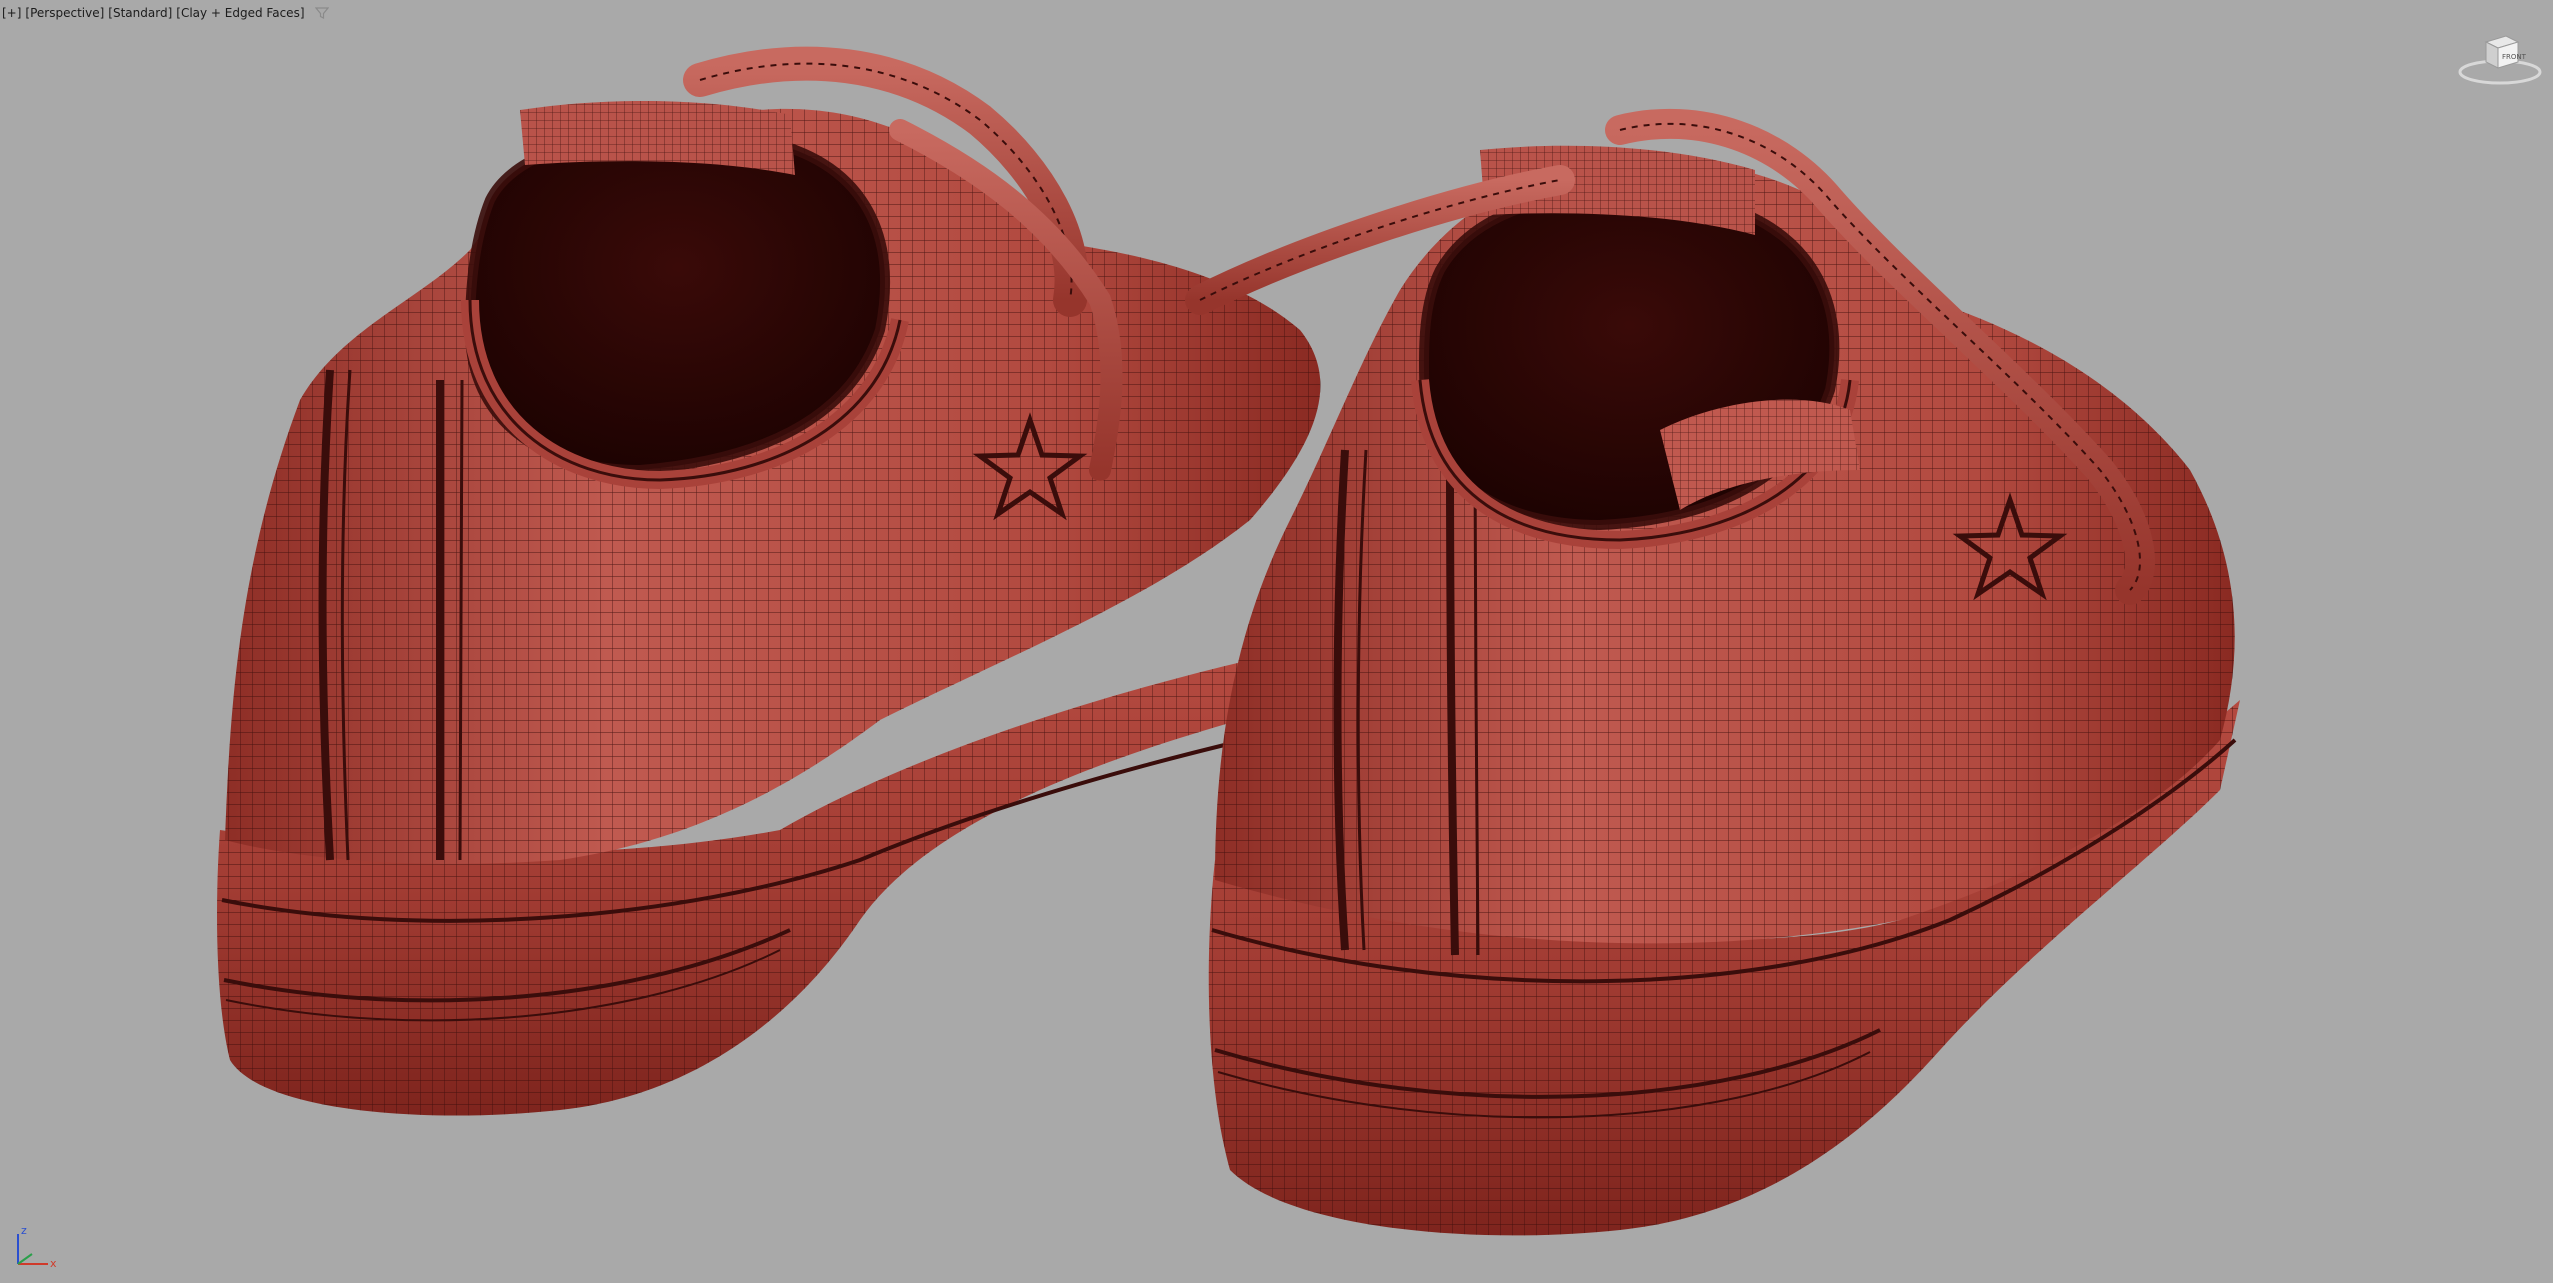 The image size is (2553, 1283). Describe the element at coordinates (2500, 59) in the screenshot. I see `viewcube-icon: FRONT` at that location.